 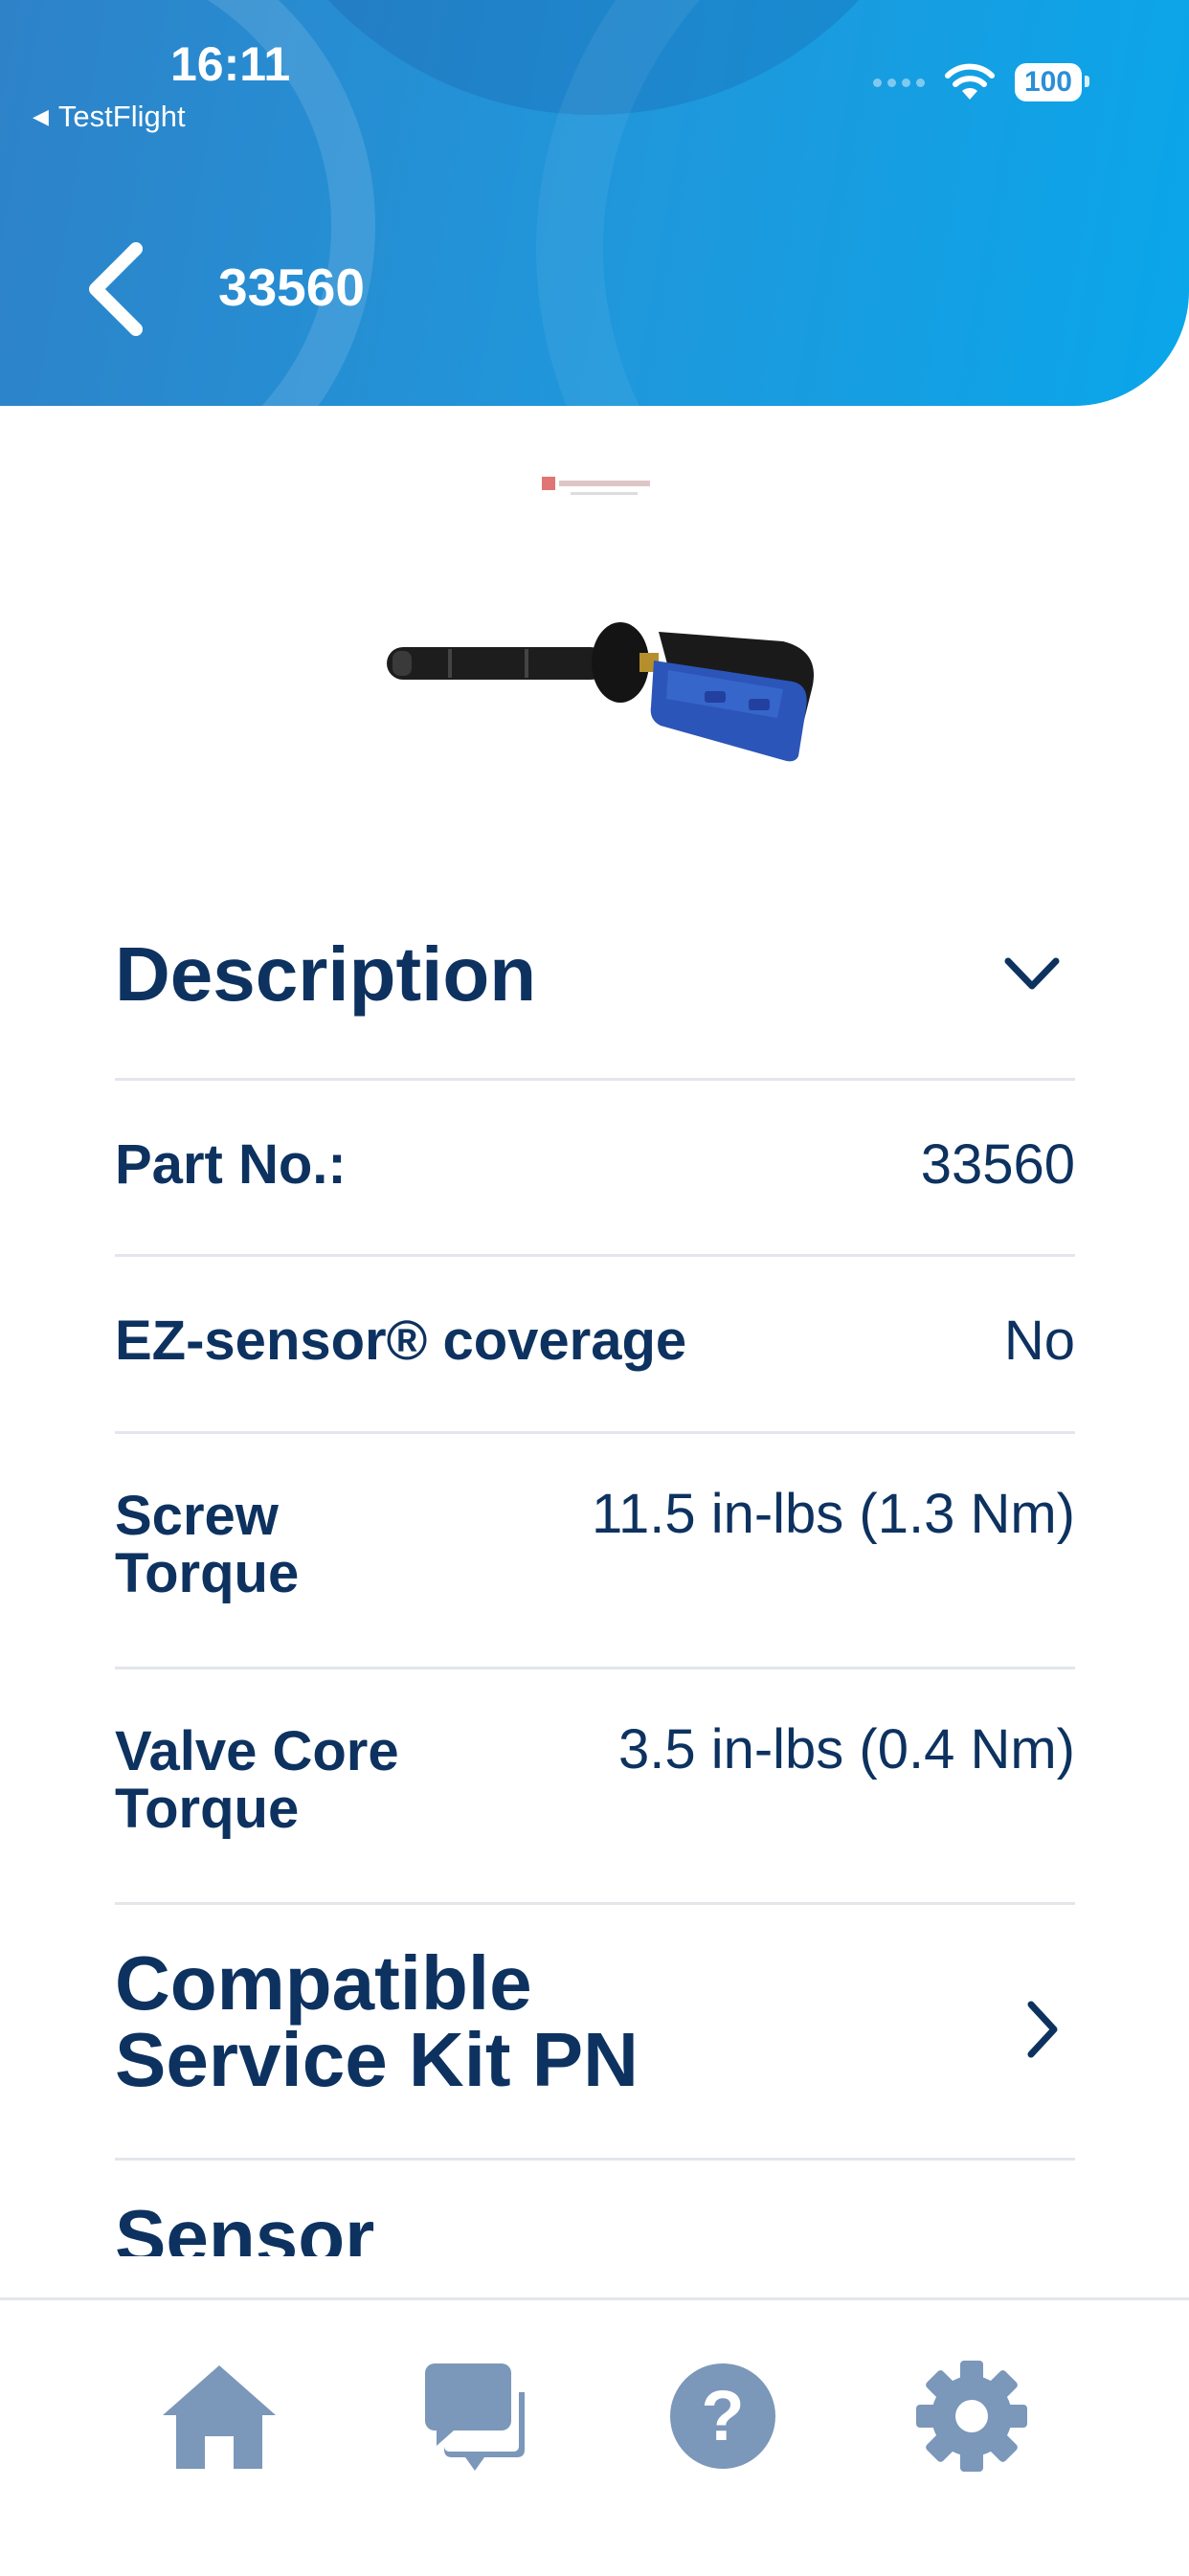 What do you see at coordinates (219, 2416) in the screenshot?
I see `home-icon` at bounding box center [219, 2416].